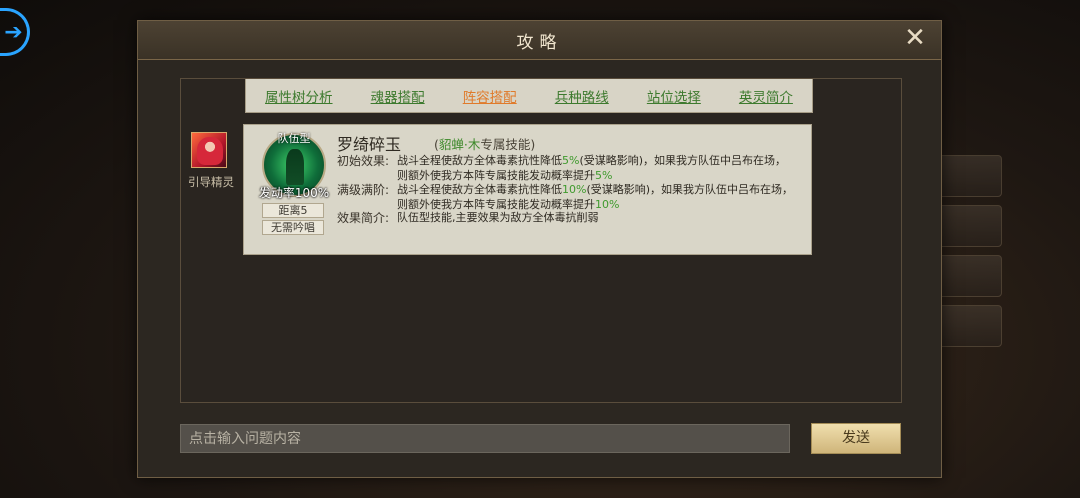 Image resolution: width=1080 pixels, height=498 pixels. What do you see at coordinates (674, 96) in the screenshot?
I see `tab-position: 站位选择` at bounding box center [674, 96].